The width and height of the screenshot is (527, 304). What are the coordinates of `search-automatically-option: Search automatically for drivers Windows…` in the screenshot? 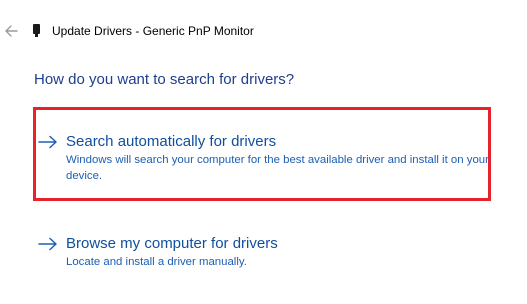 It's located at (268, 159).